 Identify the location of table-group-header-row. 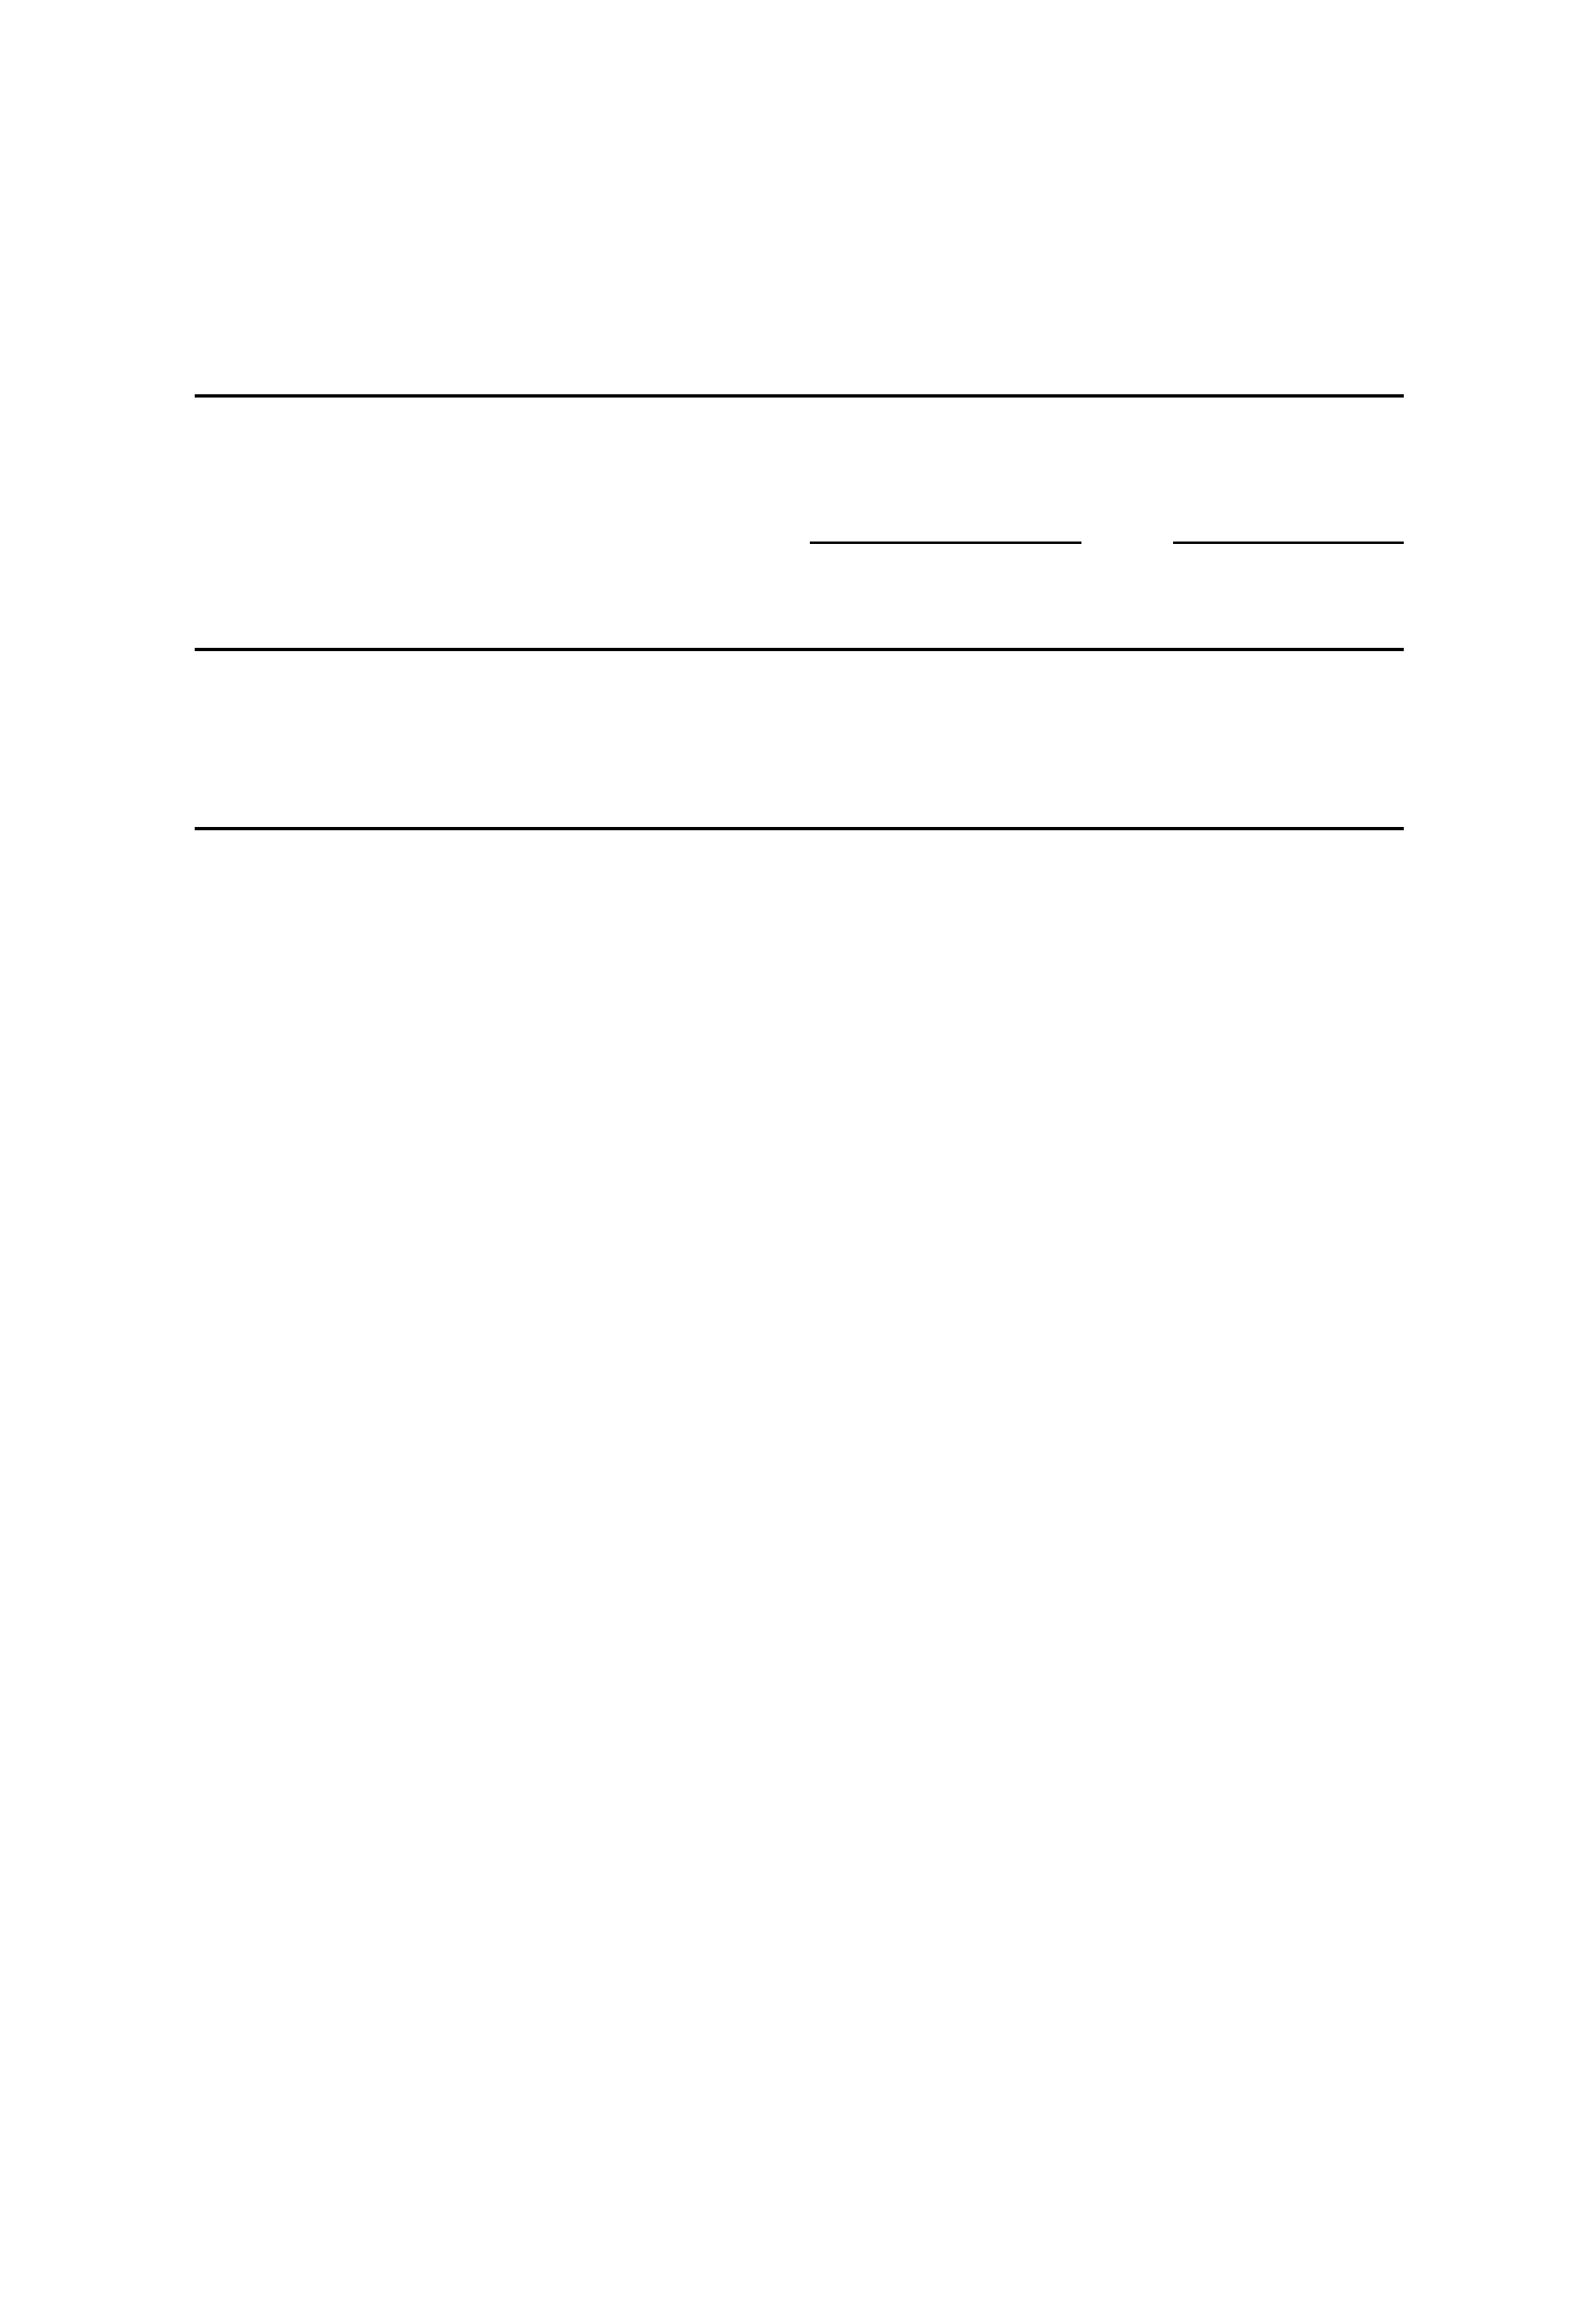
(799, 404).